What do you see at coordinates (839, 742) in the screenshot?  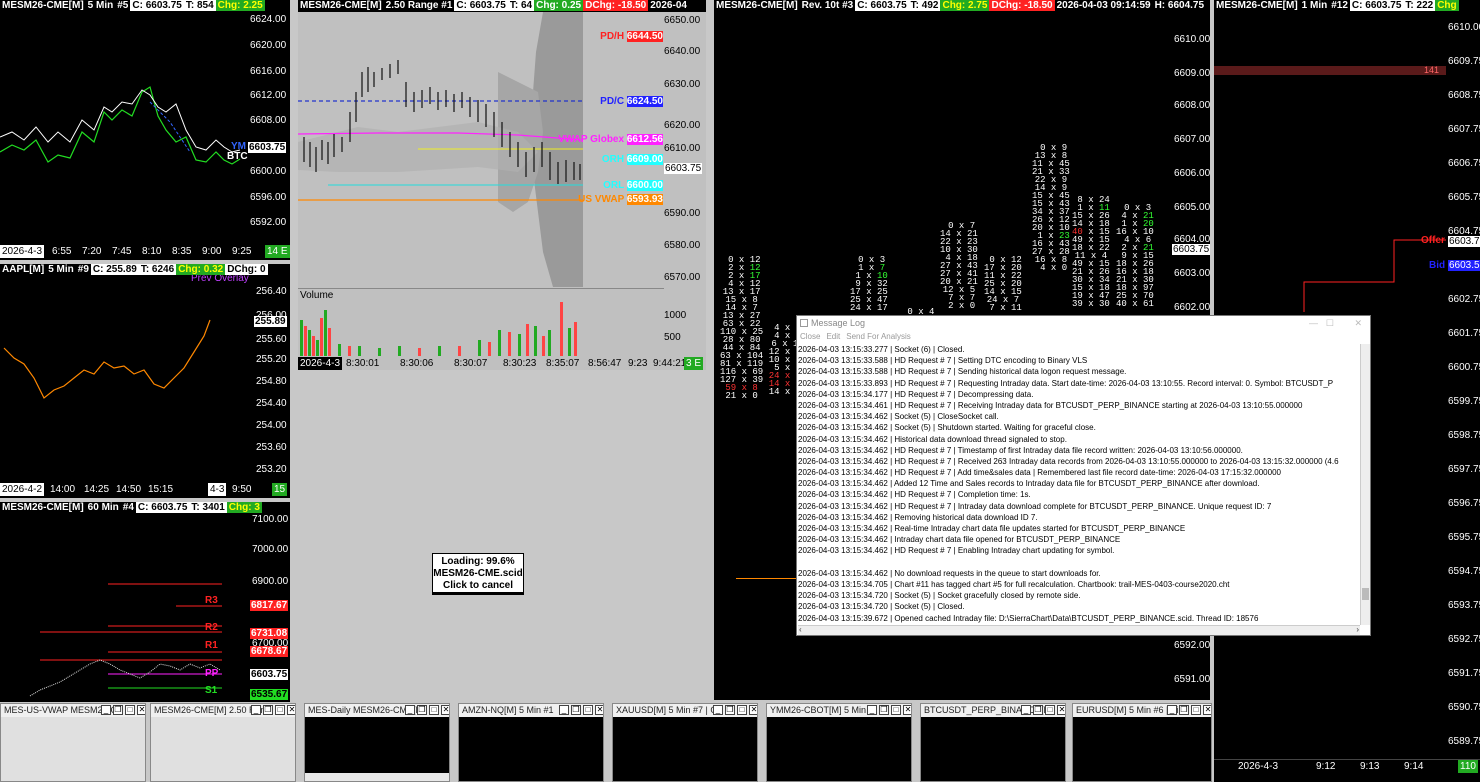 I see `minimized-chart-window: YMM26-CBOT[M] 5 Min # _ ❐ □ ✕` at bounding box center [839, 742].